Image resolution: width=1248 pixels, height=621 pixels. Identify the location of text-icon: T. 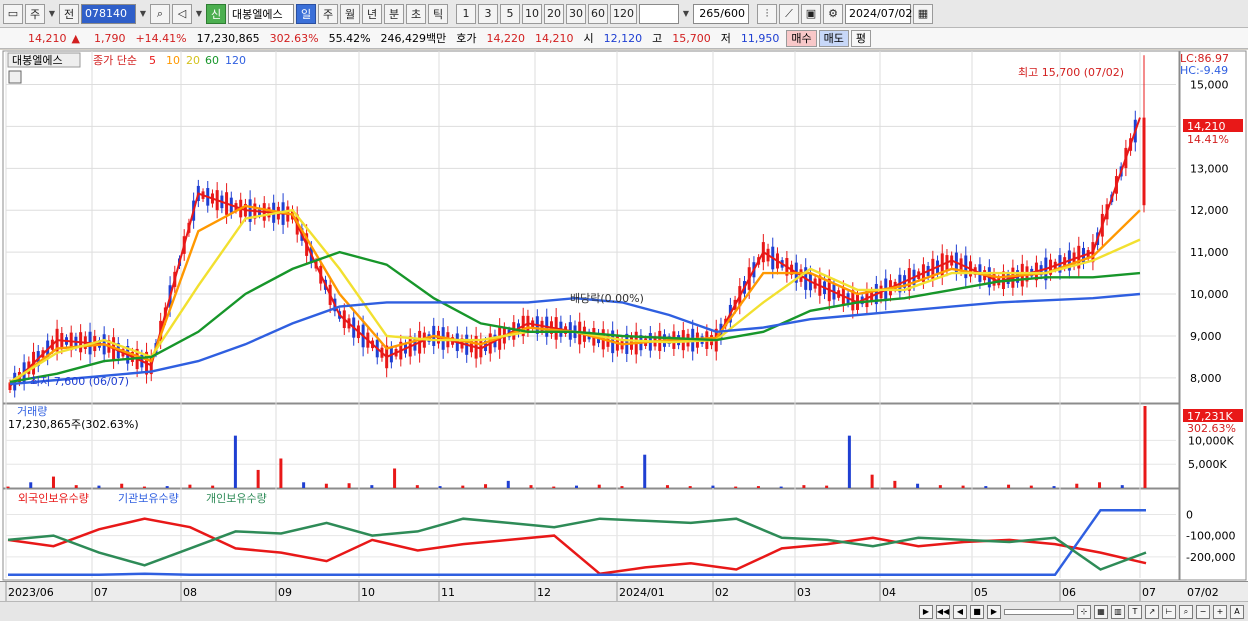
(1135, 611).